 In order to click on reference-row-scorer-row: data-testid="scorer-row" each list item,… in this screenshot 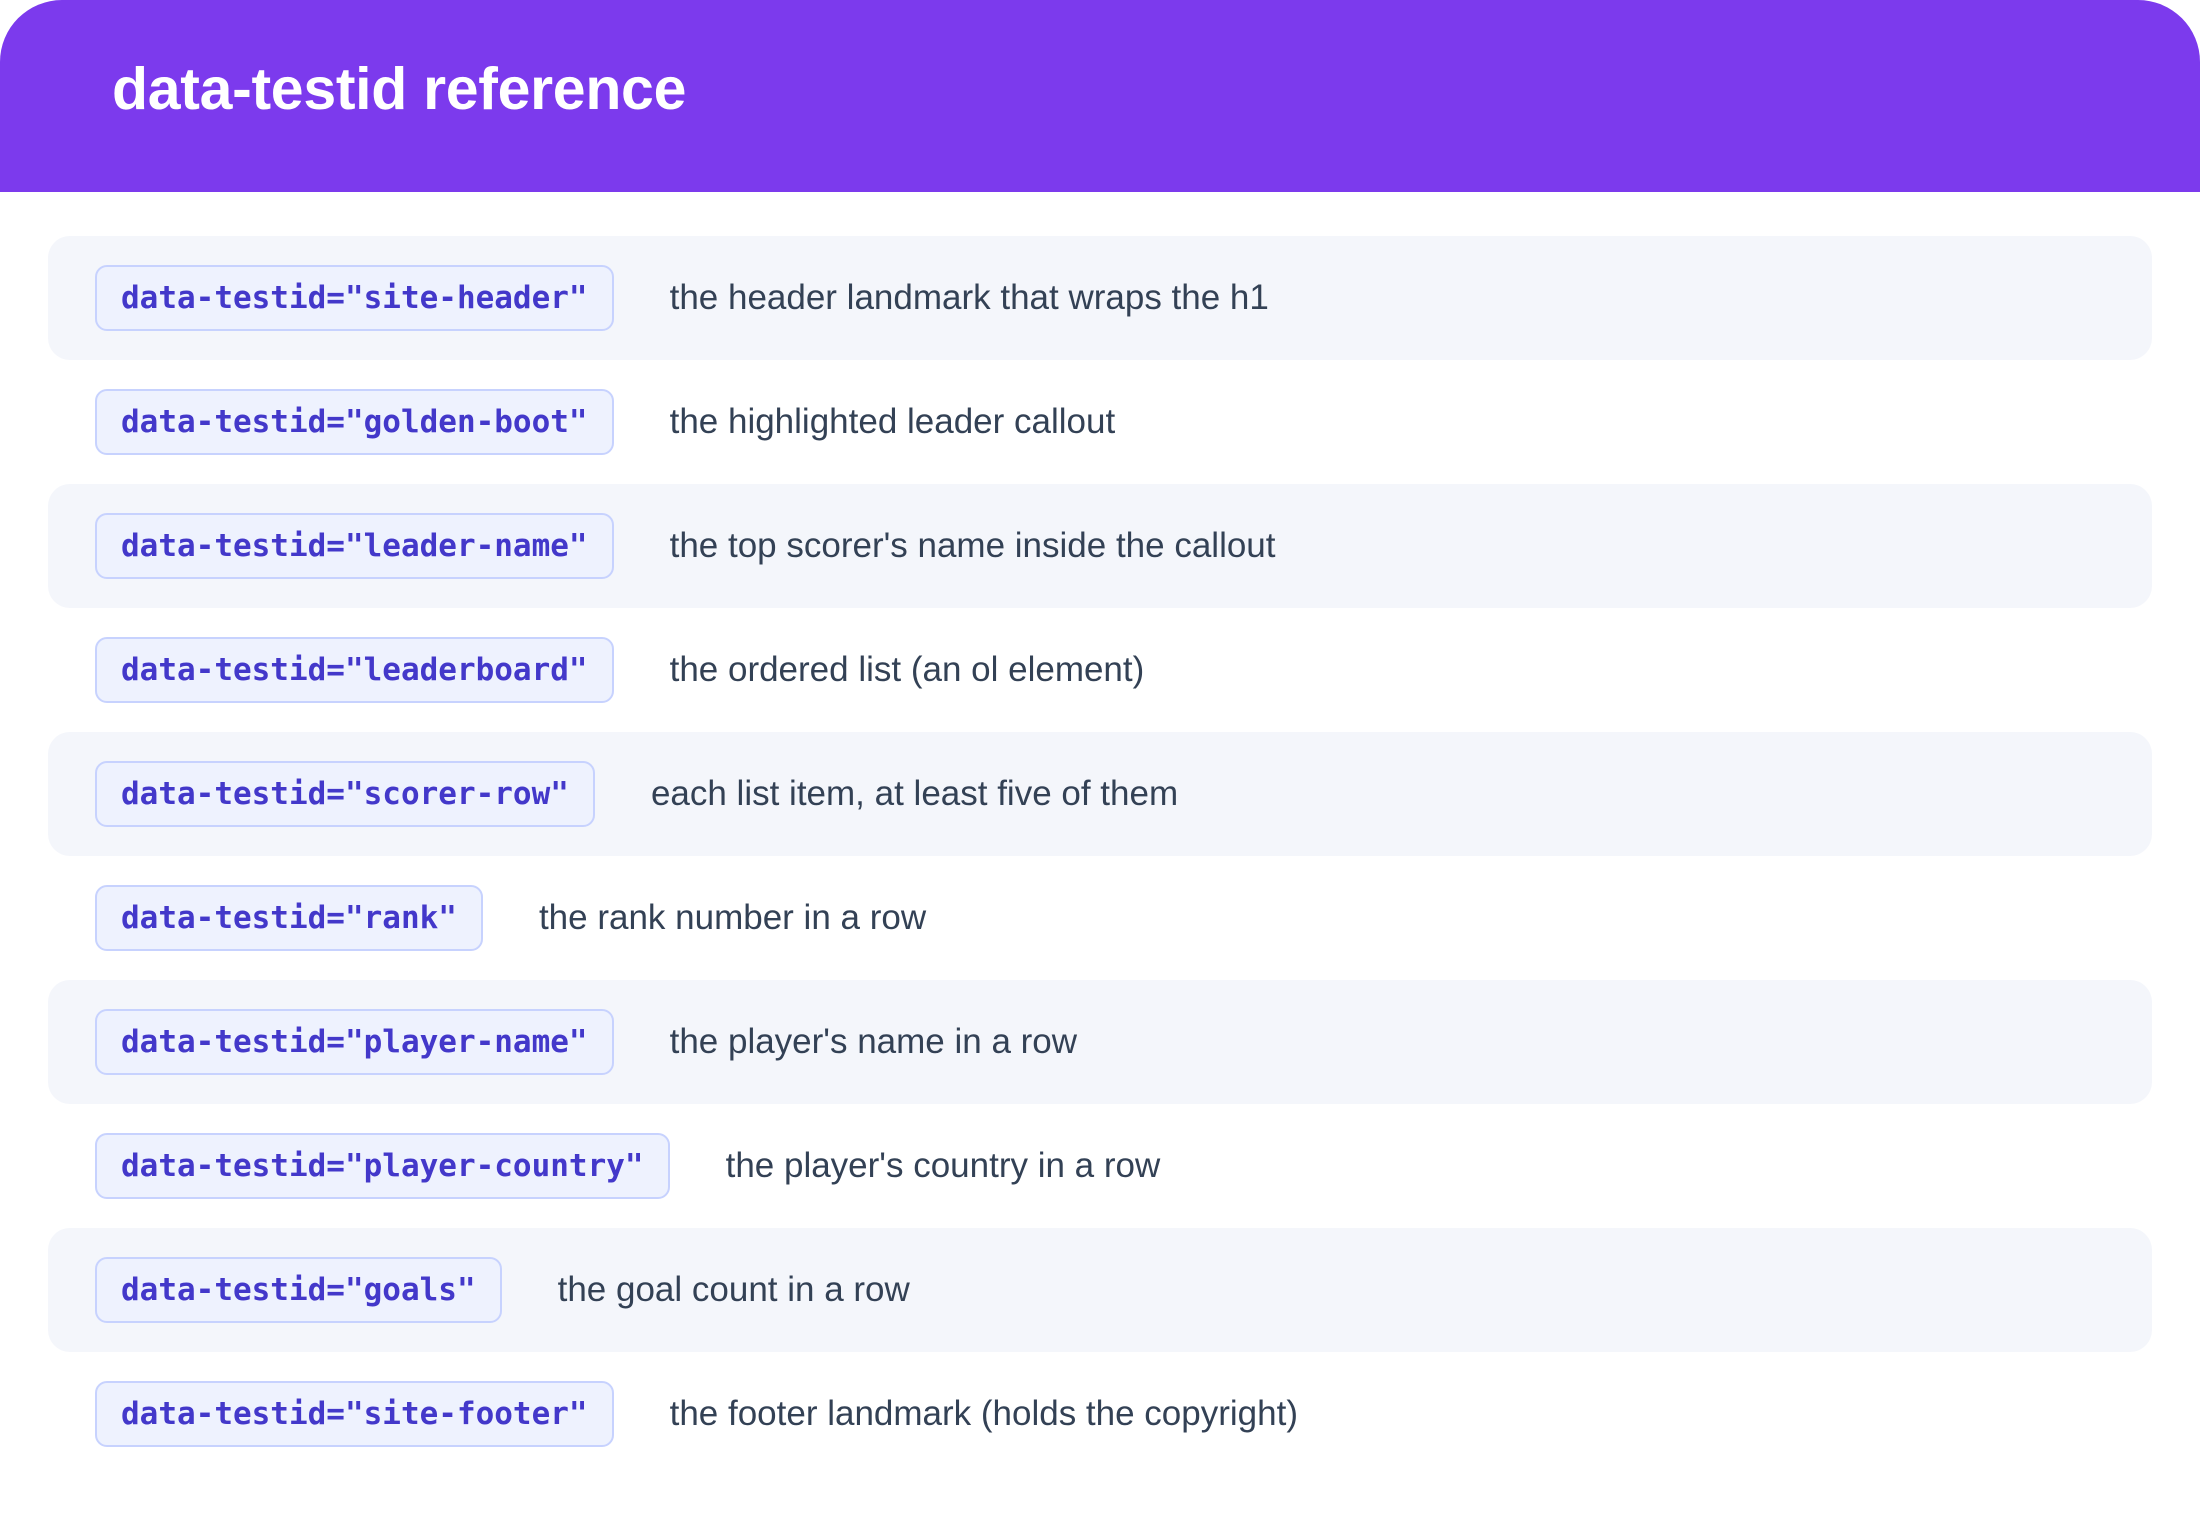, I will do `click(1100, 794)`.